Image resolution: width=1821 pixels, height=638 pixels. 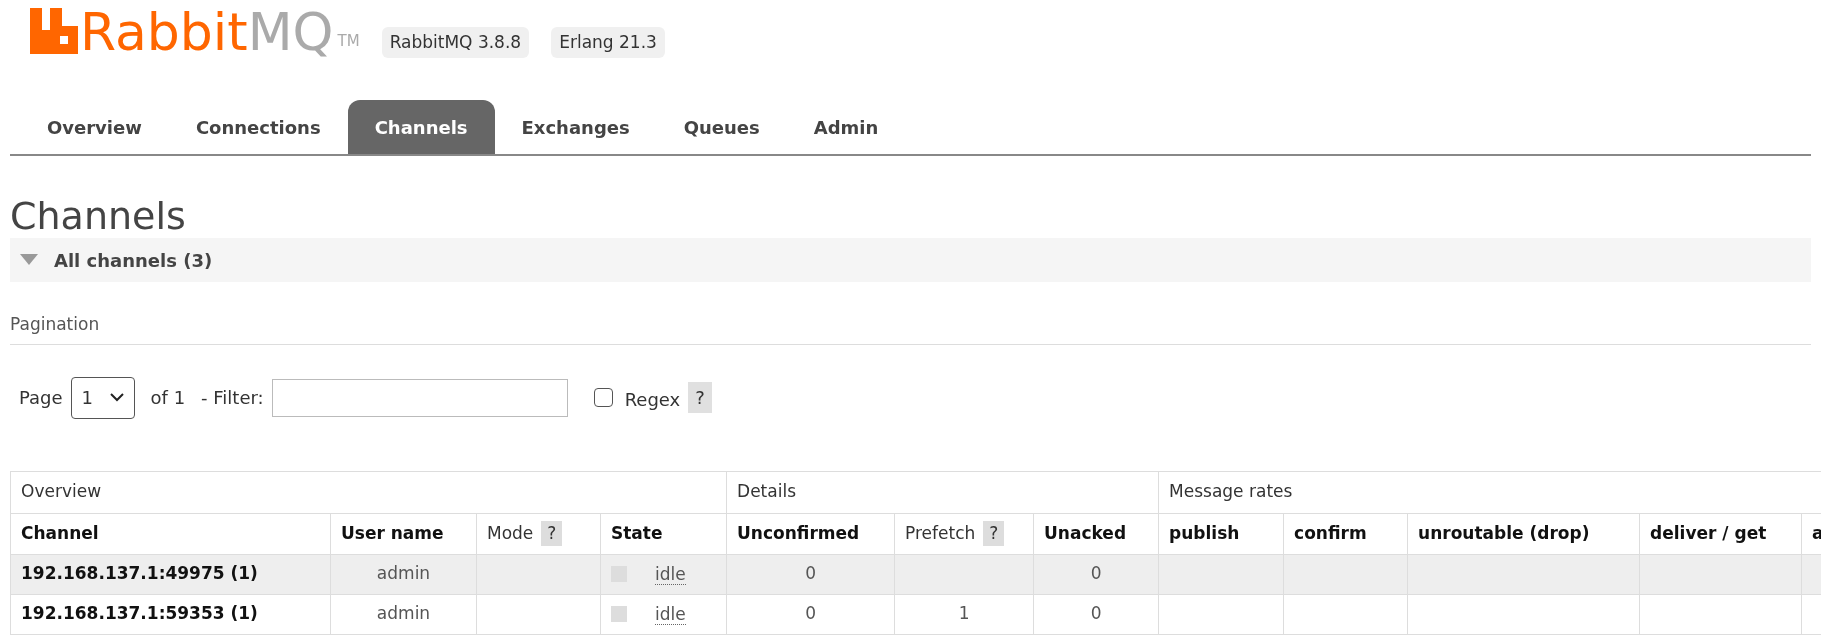 What do you see at coordinates (910, 260) in the screenshot?
I see `section-header: All channels (3)` at bounding box center [910, 260].